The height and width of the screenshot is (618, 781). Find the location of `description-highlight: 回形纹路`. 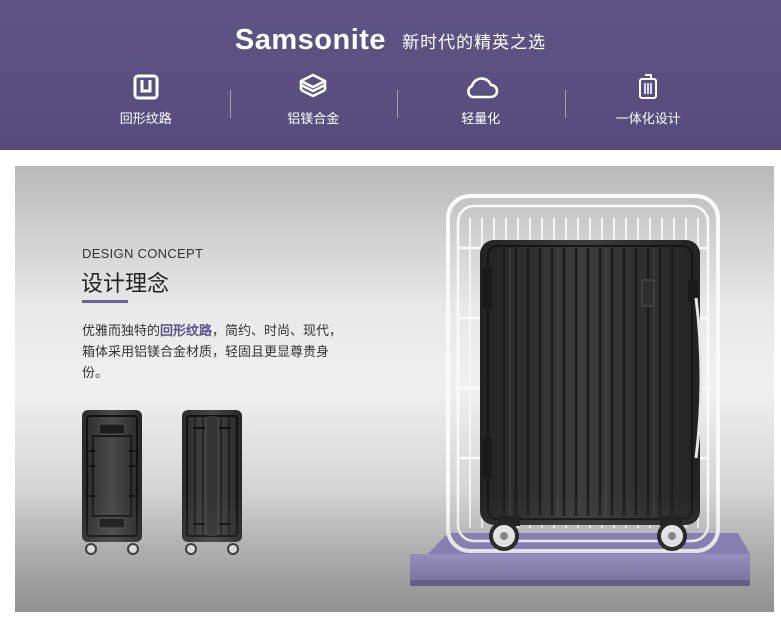

description-highlight: 回形纹路 is located at coordinates (186, 331).